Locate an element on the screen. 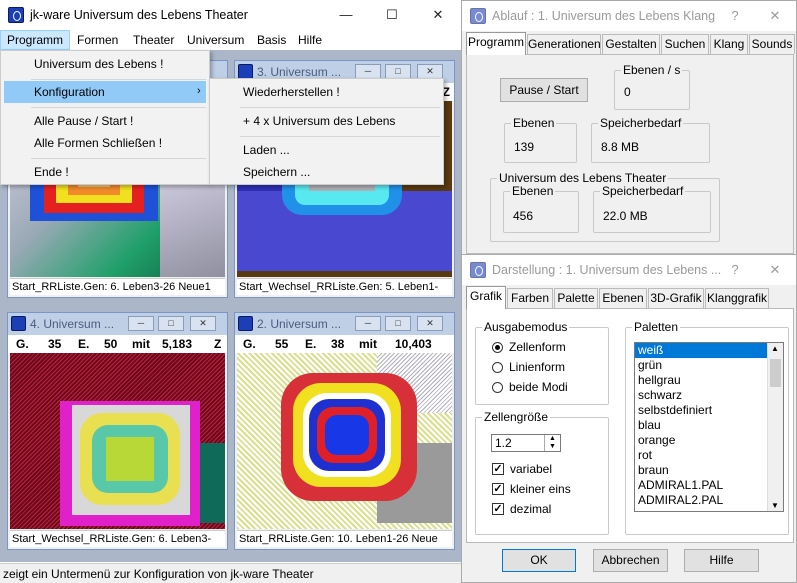  tab-suchen: Suchen is located at coordinates (685, 44).